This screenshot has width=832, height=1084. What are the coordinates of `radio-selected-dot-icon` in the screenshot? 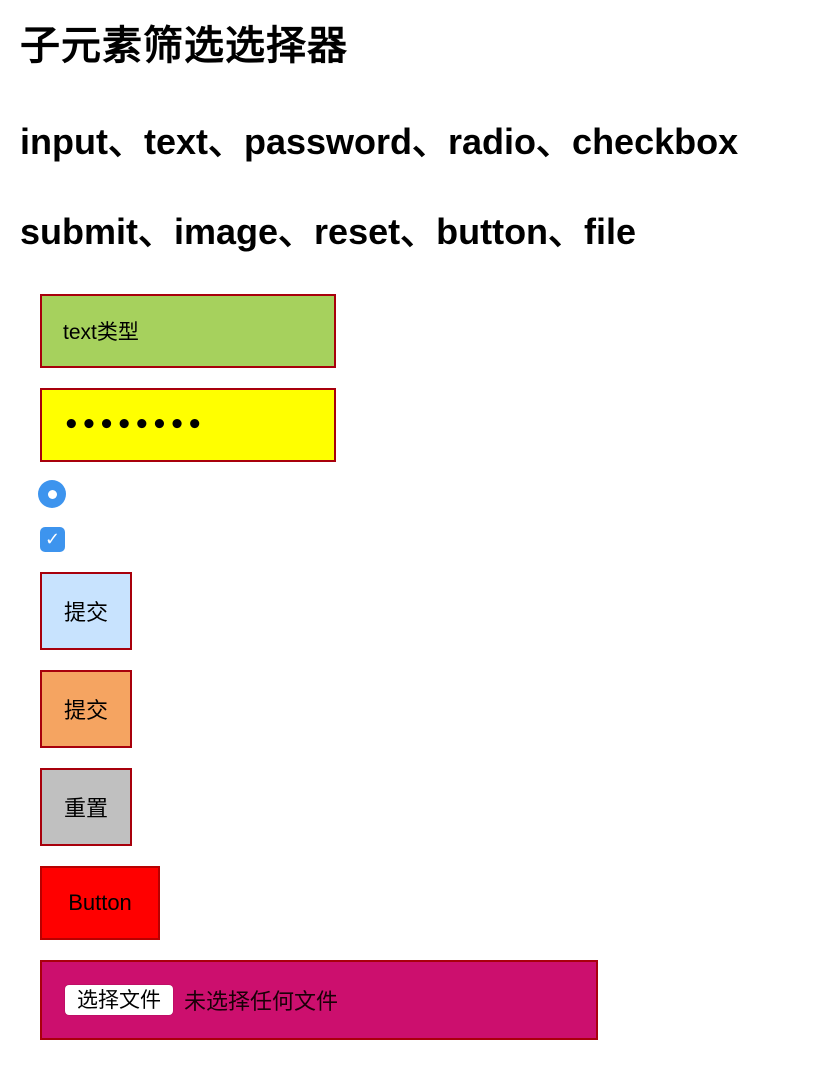 It's located at (52, 494).